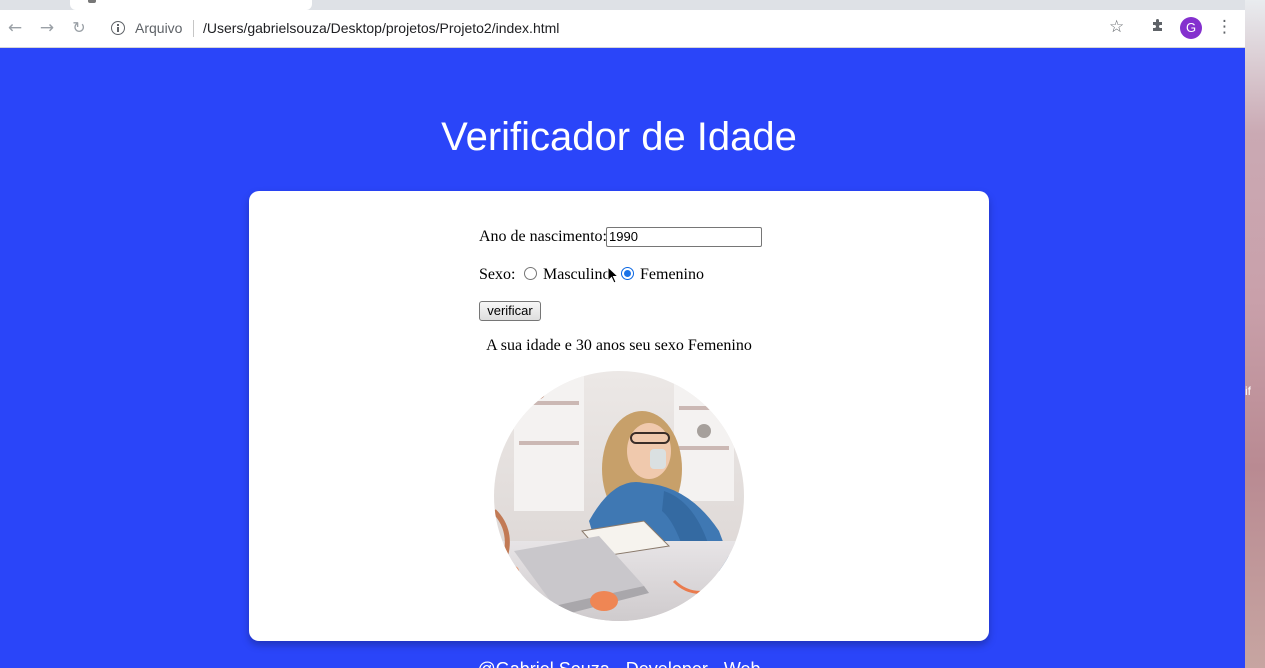  Describe the element at coordinates (684, 237) in the screenshot. I see `year-input: 1990` at that location.